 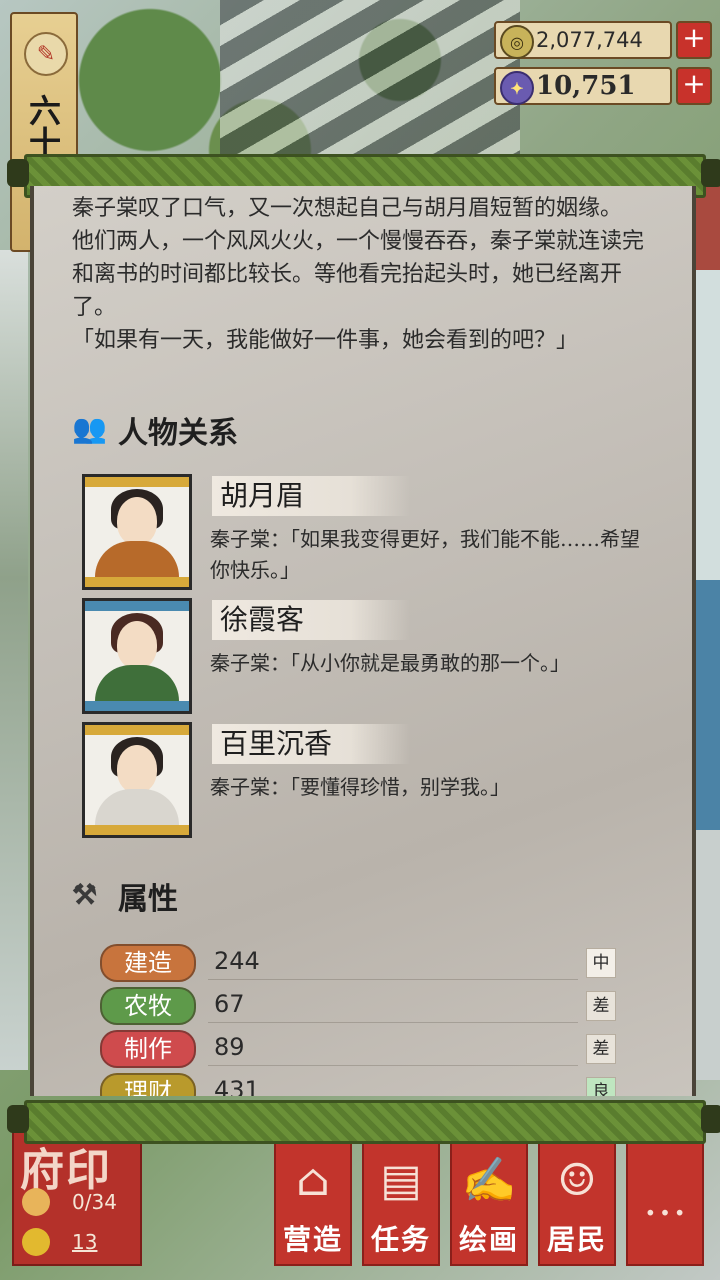 I want to click on relation-item: 百里沉香 秦子棠：「要懂得珍惜，别学我。」, so click(x=382, y=780).